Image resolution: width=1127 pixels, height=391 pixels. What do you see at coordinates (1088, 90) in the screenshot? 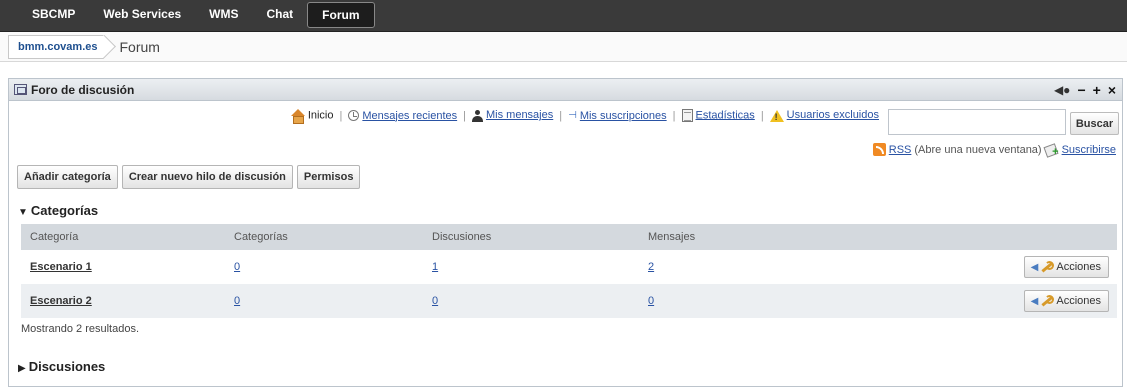
I see `portlet-controls: ◀● − + ×` at bounding box center [1088, 90].